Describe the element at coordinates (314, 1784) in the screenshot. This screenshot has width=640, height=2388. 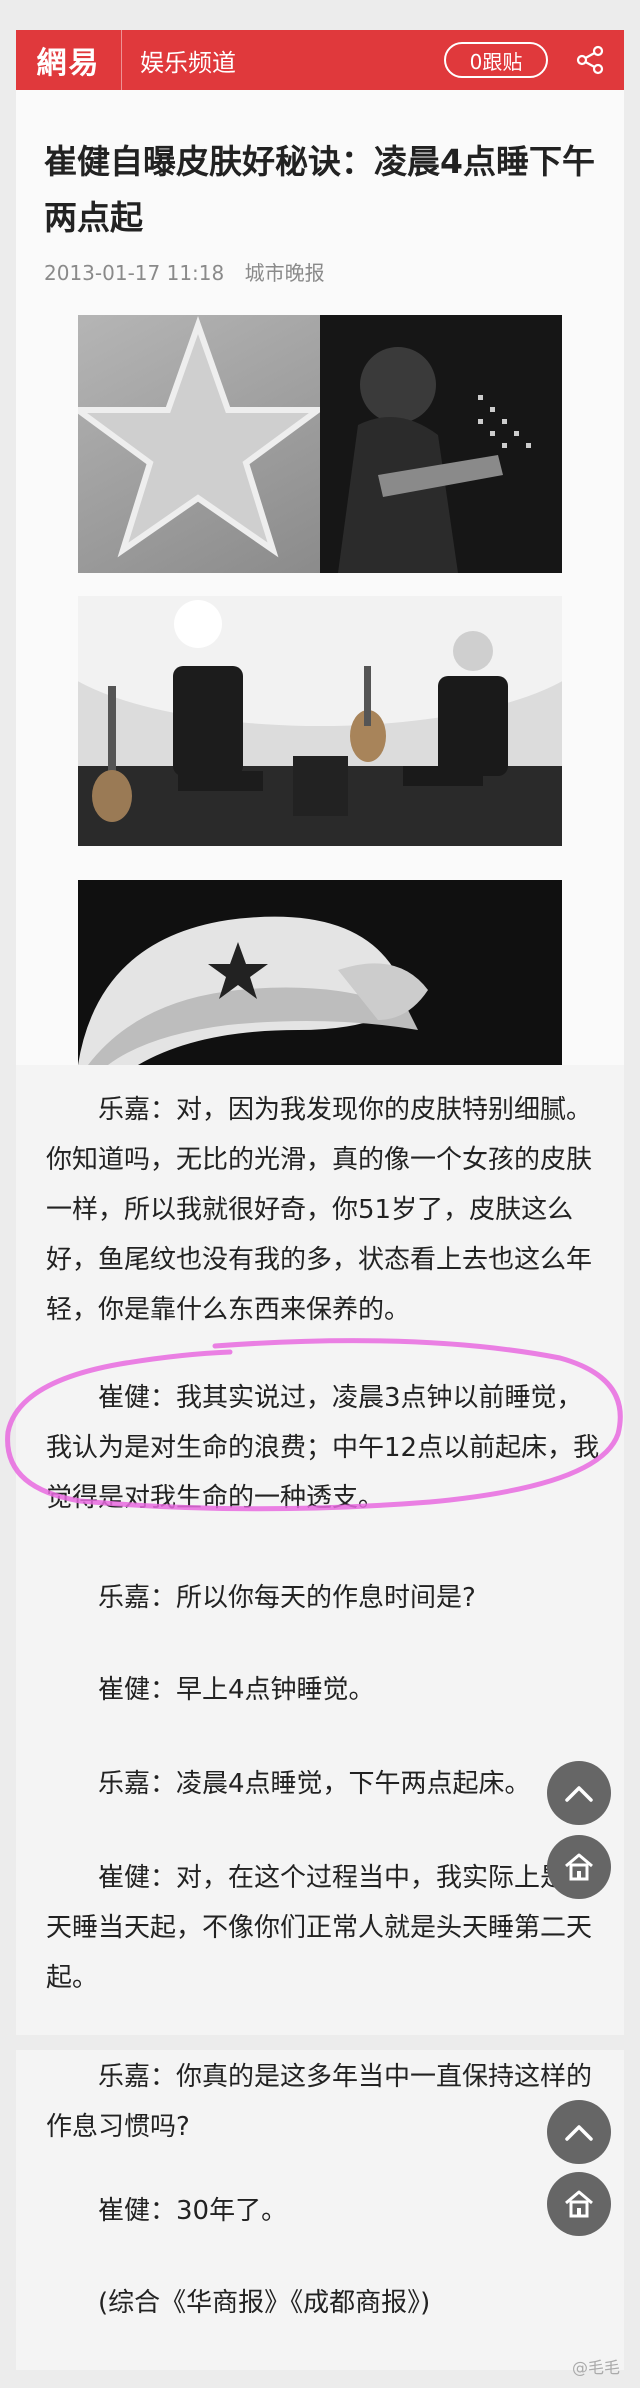
I see `paragraph: 乐嘉：凌晨4点睡觉，下午两点起床。` at that location.